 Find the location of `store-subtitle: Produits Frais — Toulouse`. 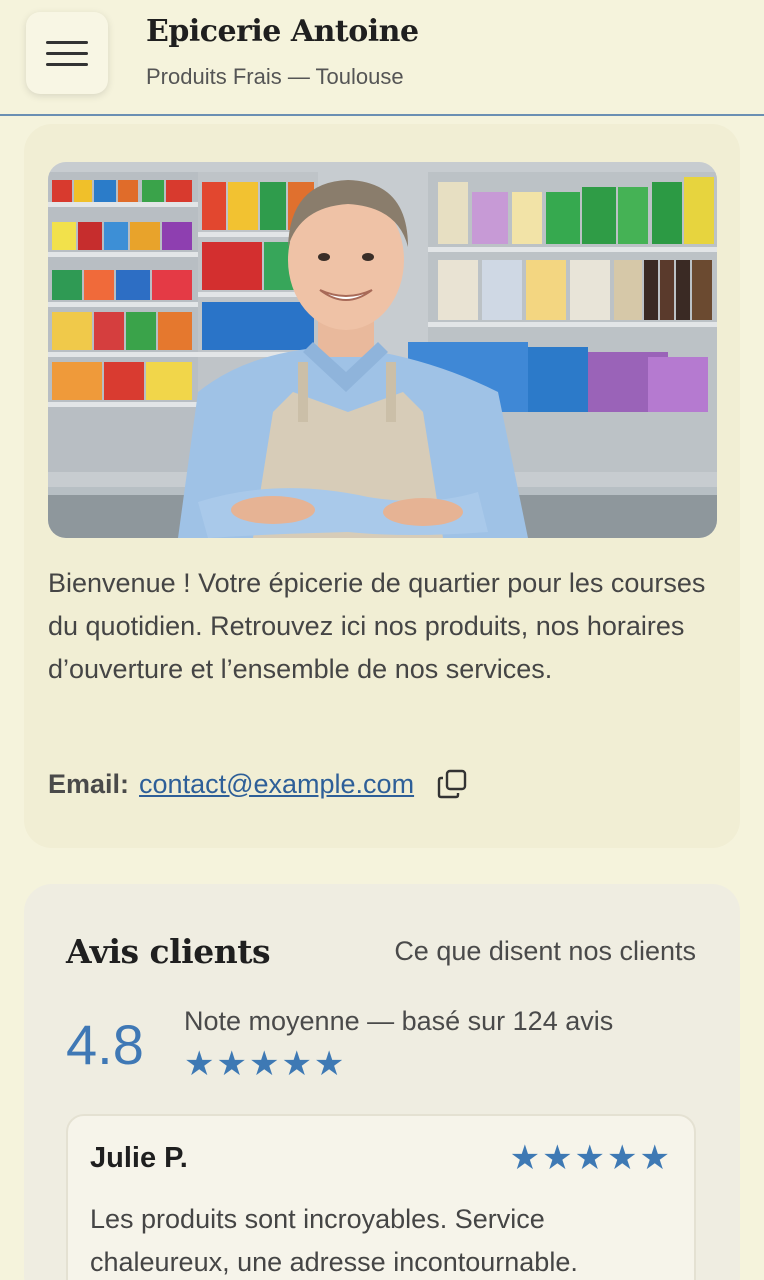

store-subtitle: Produits Frais — Toulouse is located at coordinates (275, 76).